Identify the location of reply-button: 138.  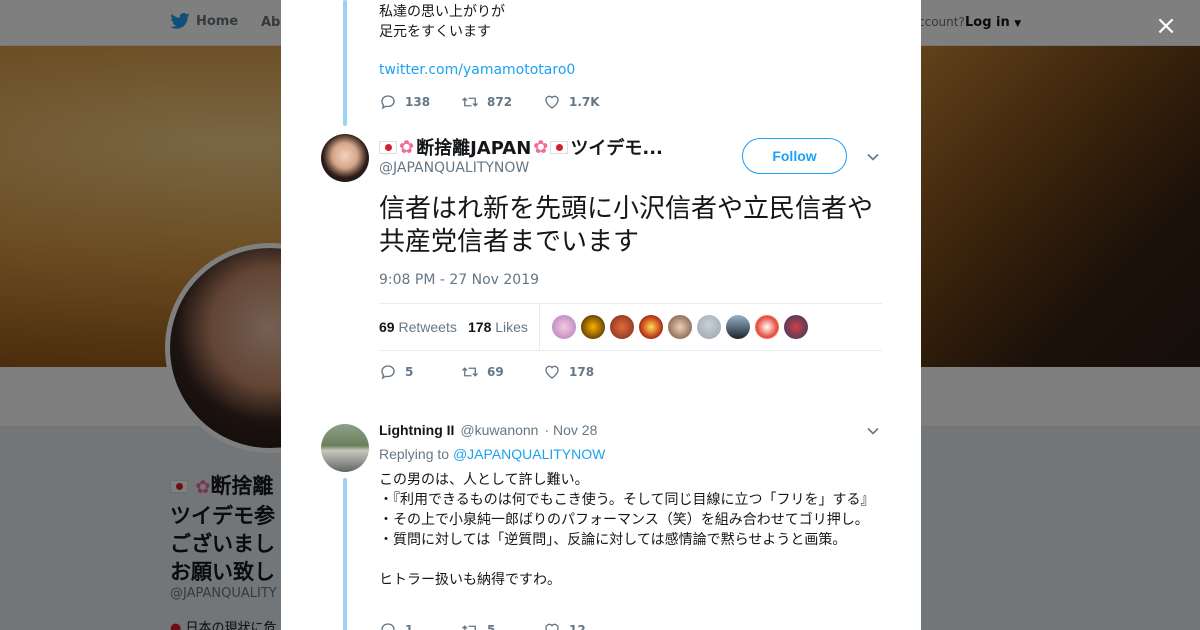
(420, 102).